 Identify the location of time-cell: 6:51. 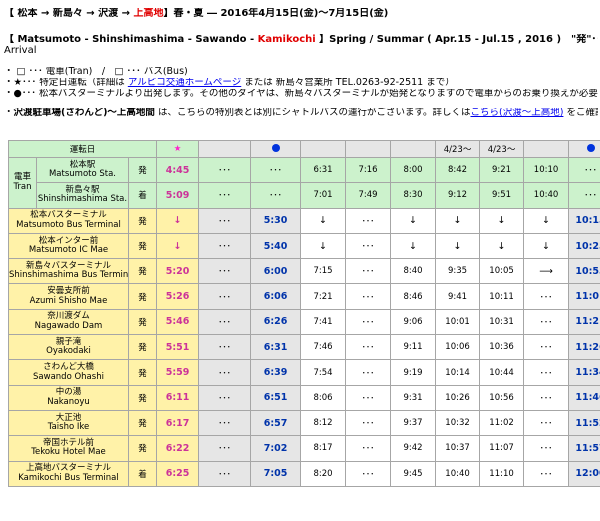
(276, 397).